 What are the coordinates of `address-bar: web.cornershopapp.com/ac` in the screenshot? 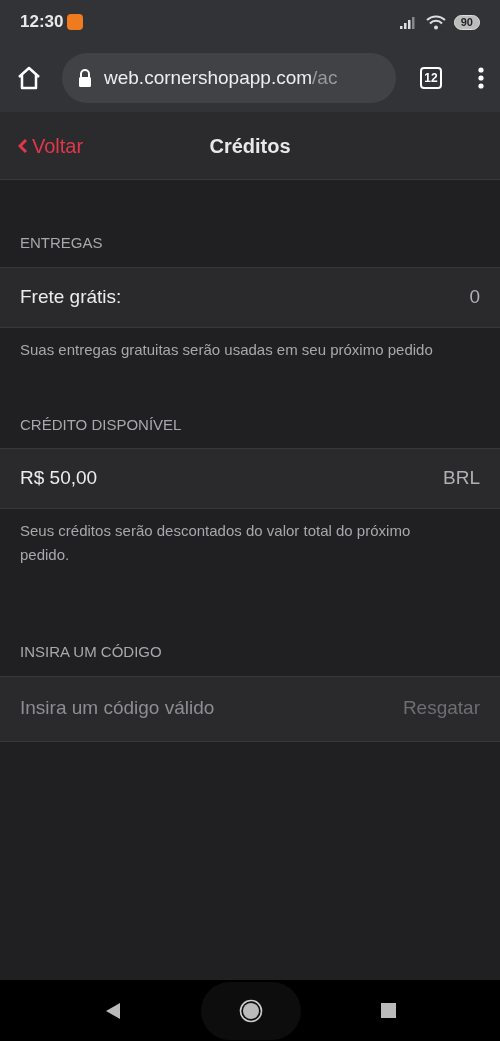 It's located at (229, 78).